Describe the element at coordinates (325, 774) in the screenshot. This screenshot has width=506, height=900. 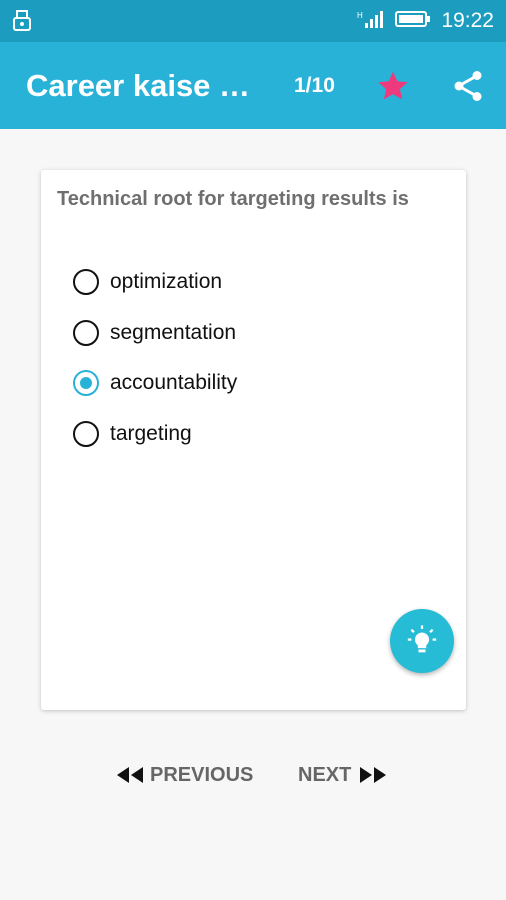
I see `next-label: NEXT` at that location.